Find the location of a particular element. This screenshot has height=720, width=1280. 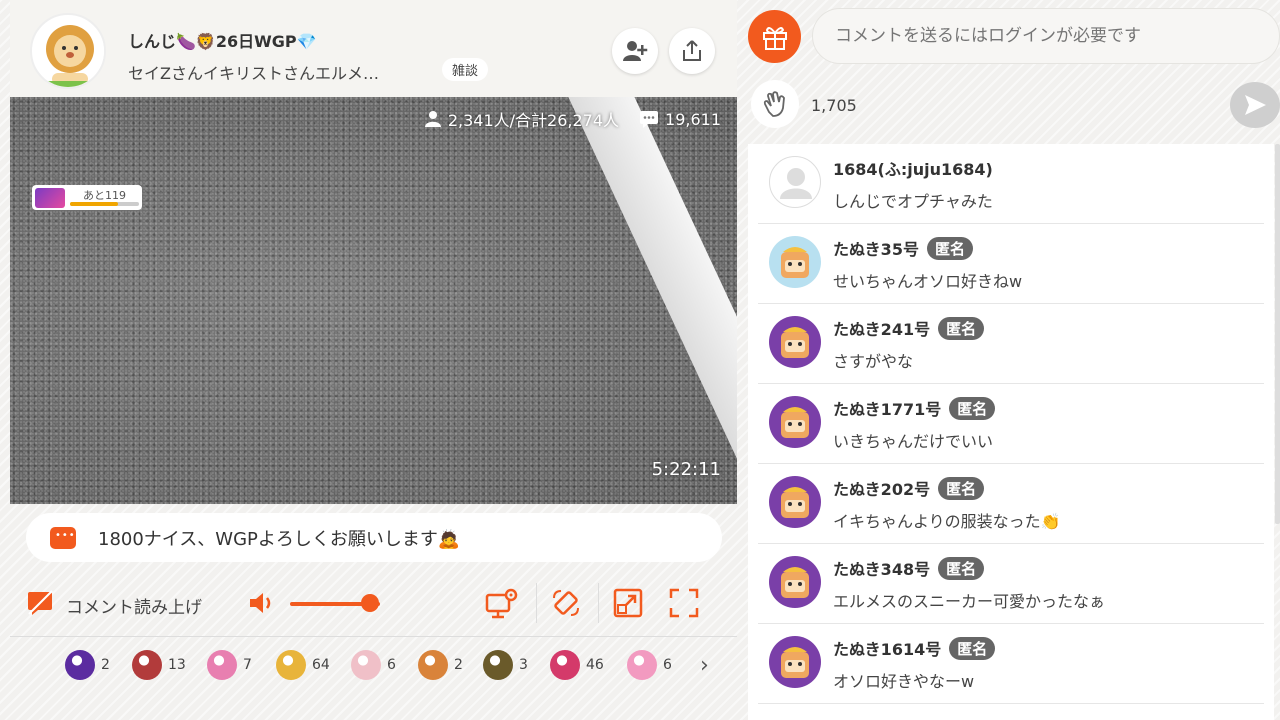

panda-gift-icon is located at coordinates (147, 665).